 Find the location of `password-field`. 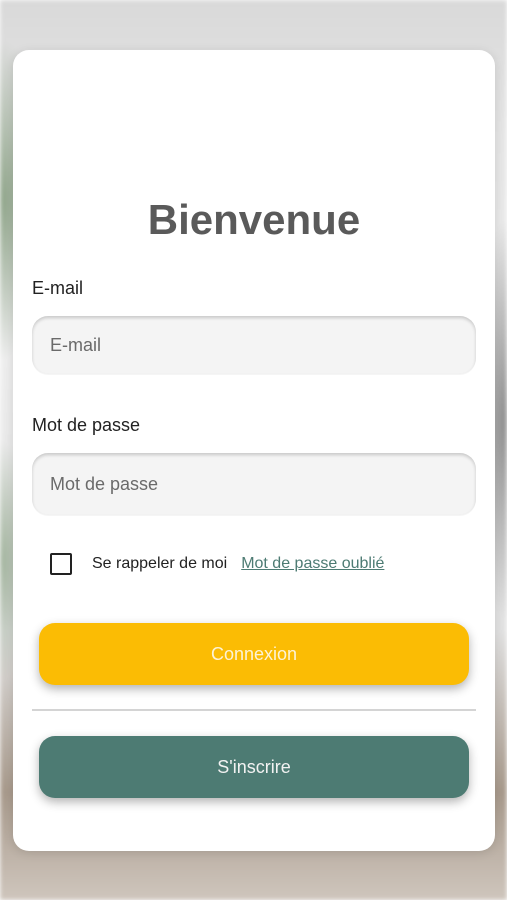

password-field is located at coordinates (254, 484).